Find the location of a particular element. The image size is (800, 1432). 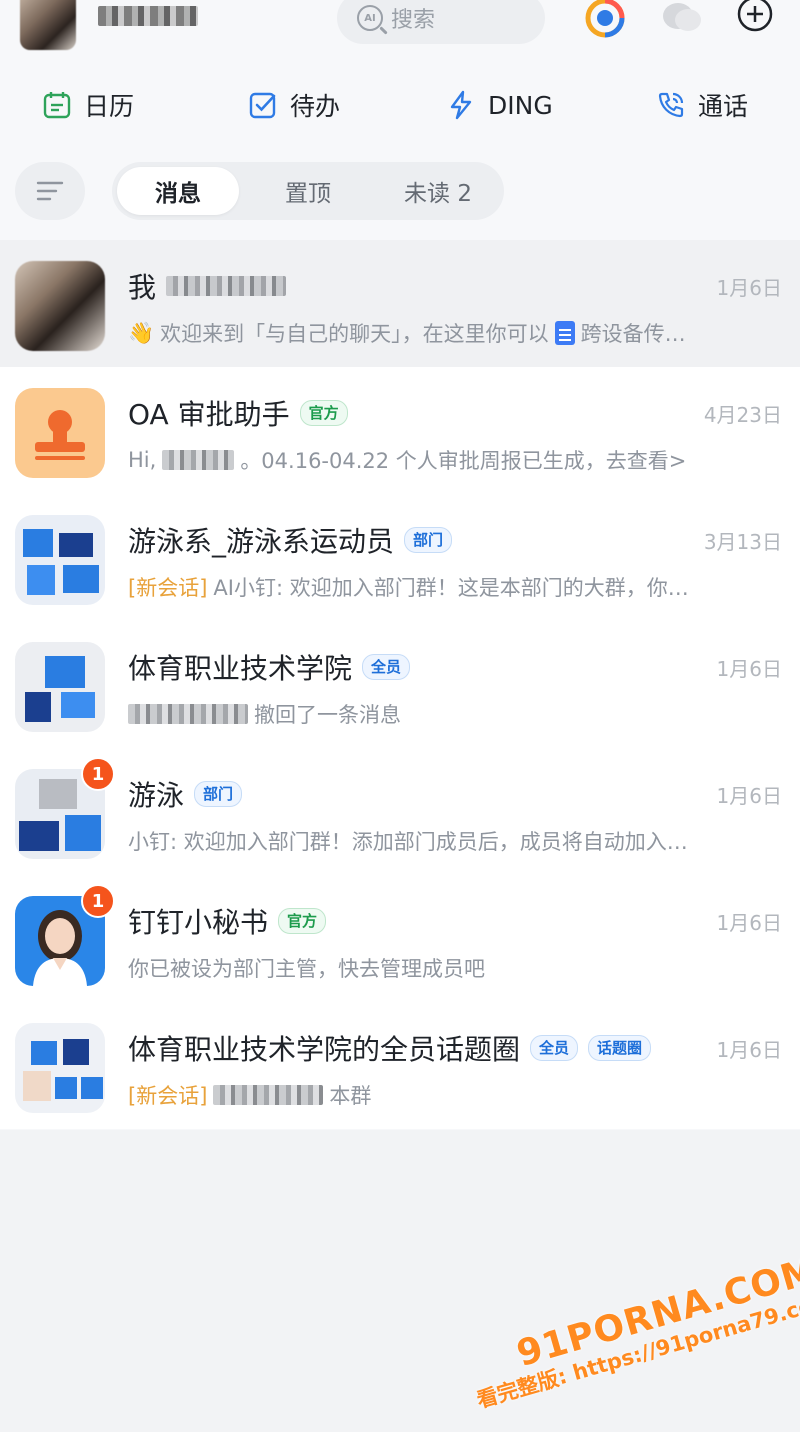

add-icon is located at coordinates (755, 20).